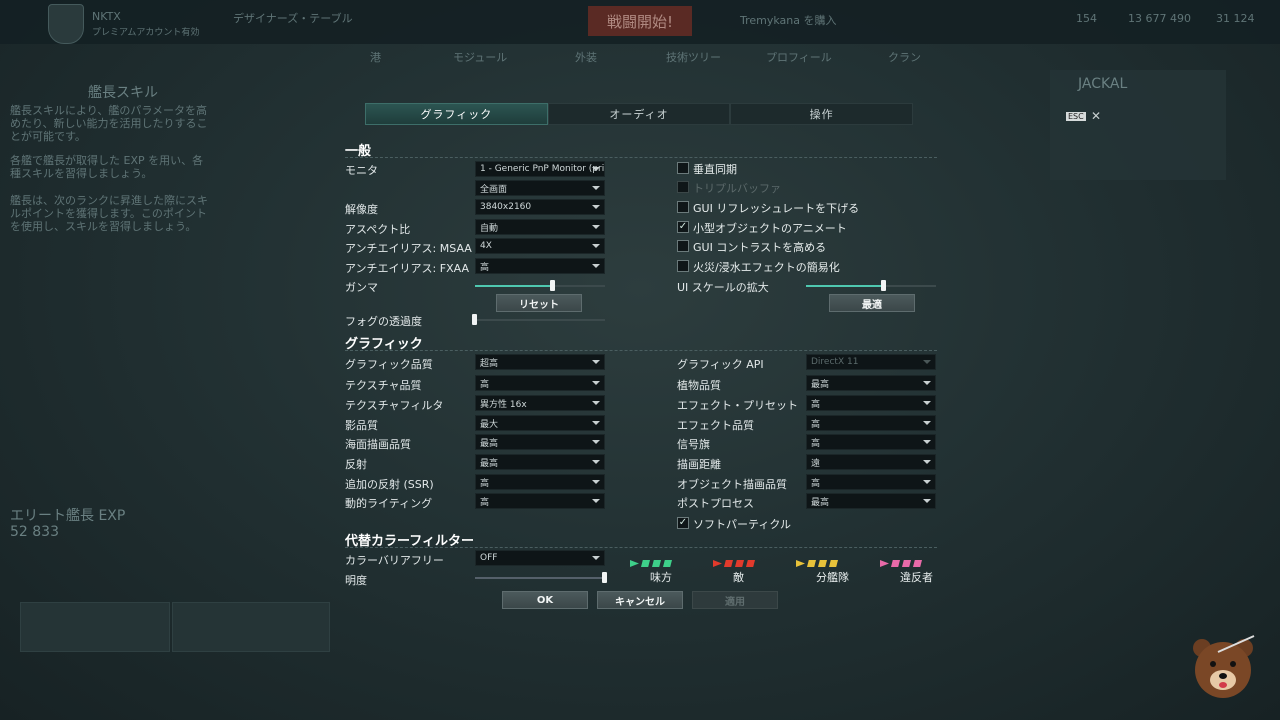 Image resolution: width=1280 pixels, height=720 pixels. What do you see at coordinates (738, 577) in the screenshot?
I see `color-group-label: 敵` at bounding box center [738, 577].